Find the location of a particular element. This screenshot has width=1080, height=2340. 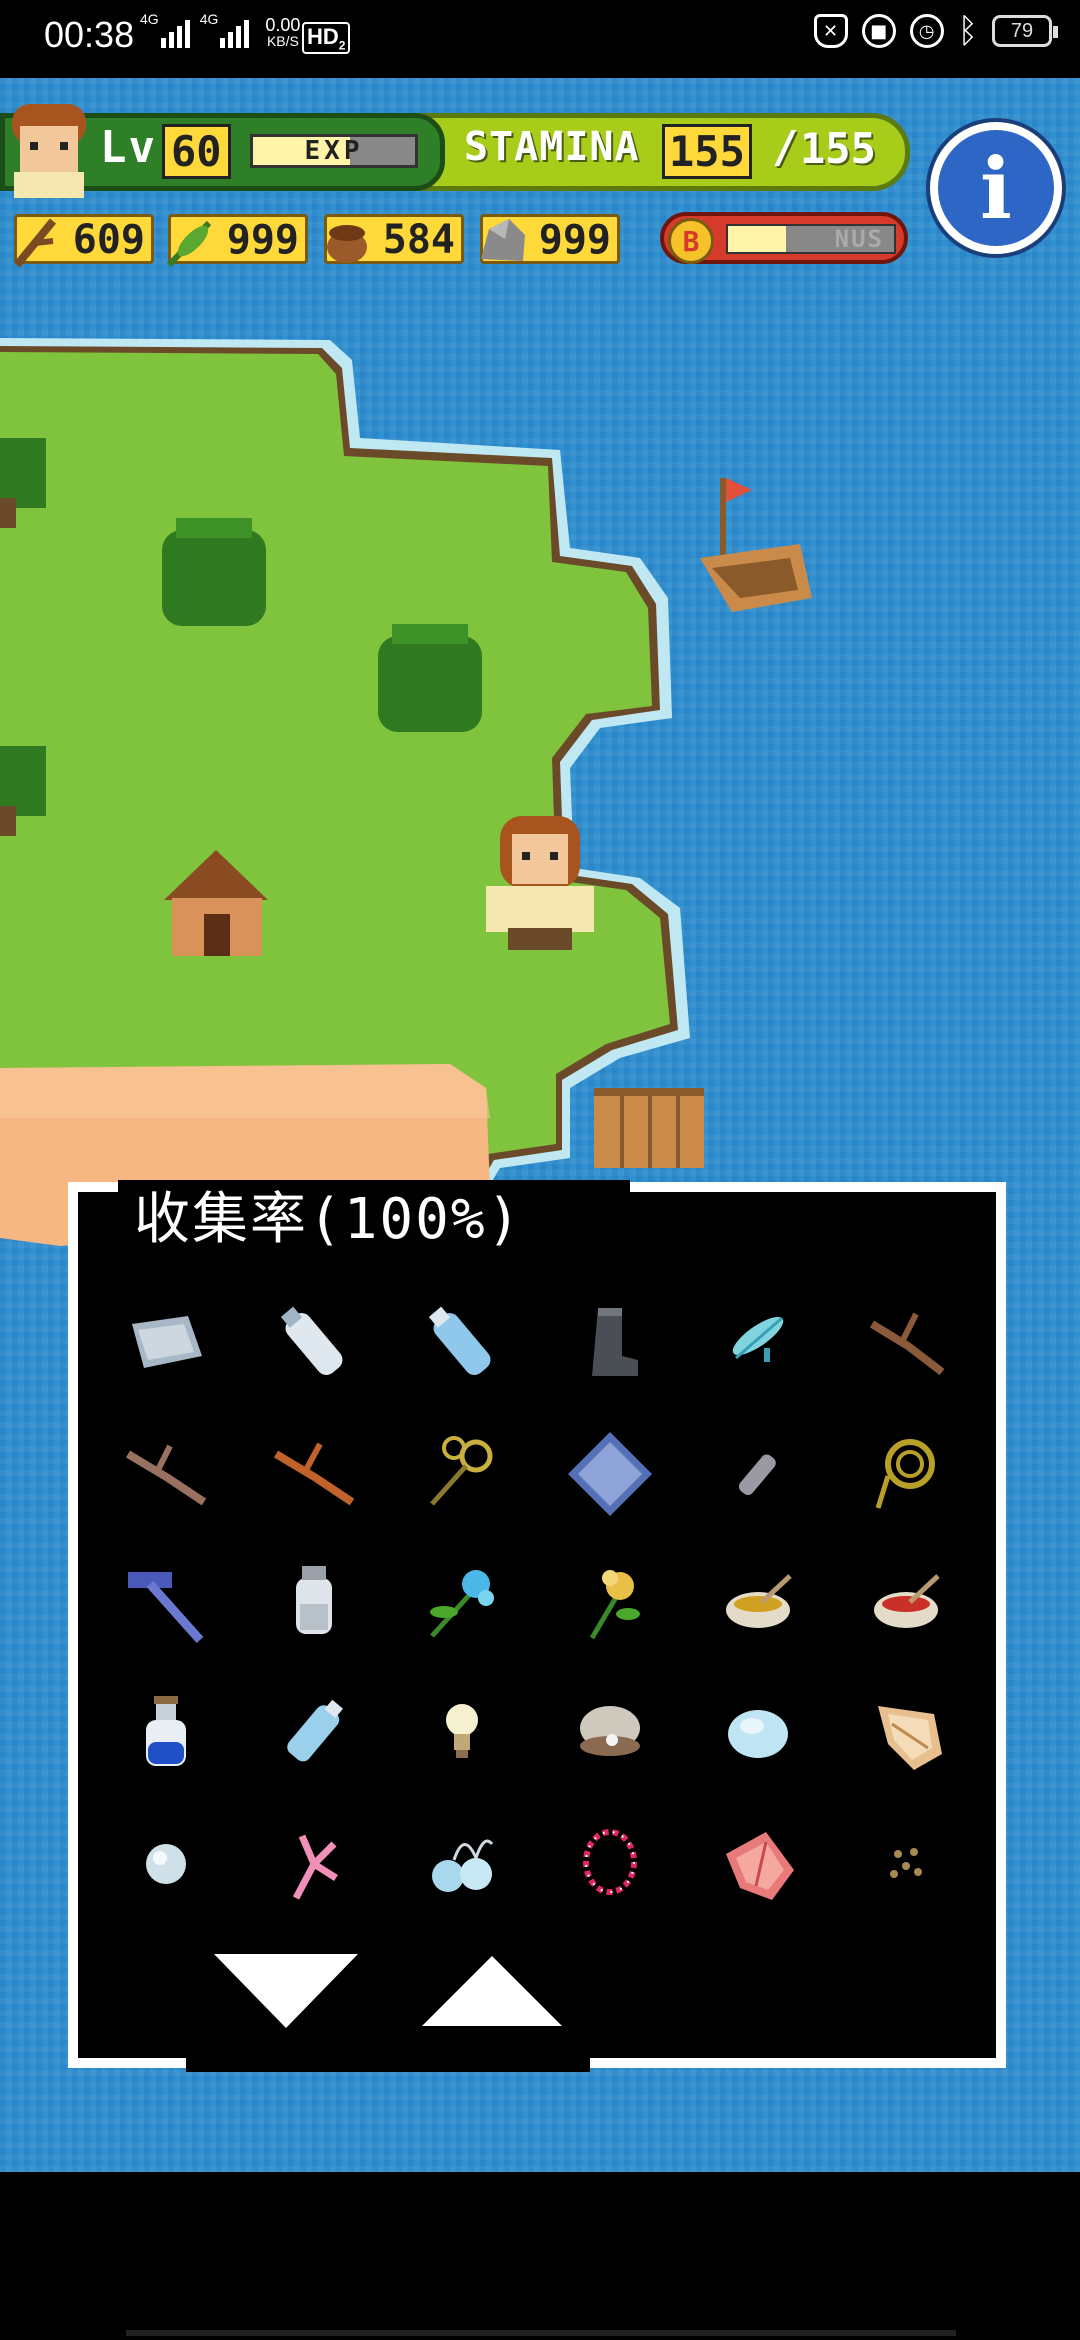

potion-icon is located at coordinates (166, 1731).